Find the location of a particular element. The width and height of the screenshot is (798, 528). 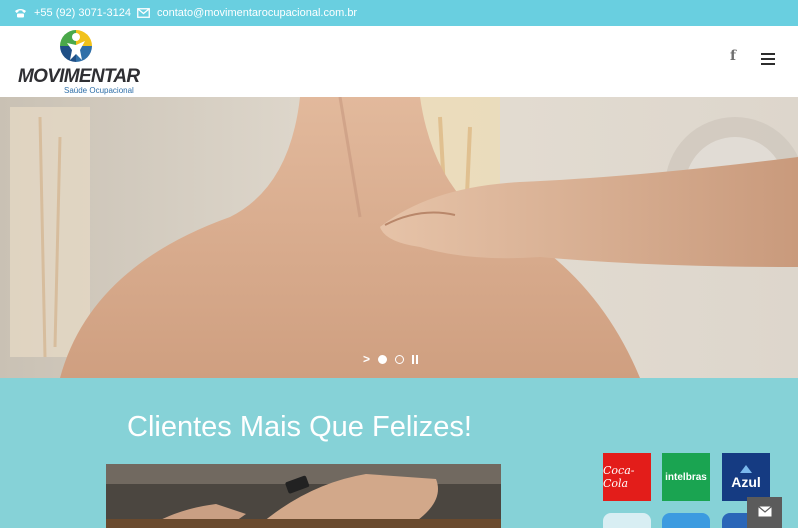

logo-tagline: Saúde Ocupacional is located at coordinates (99, 90).